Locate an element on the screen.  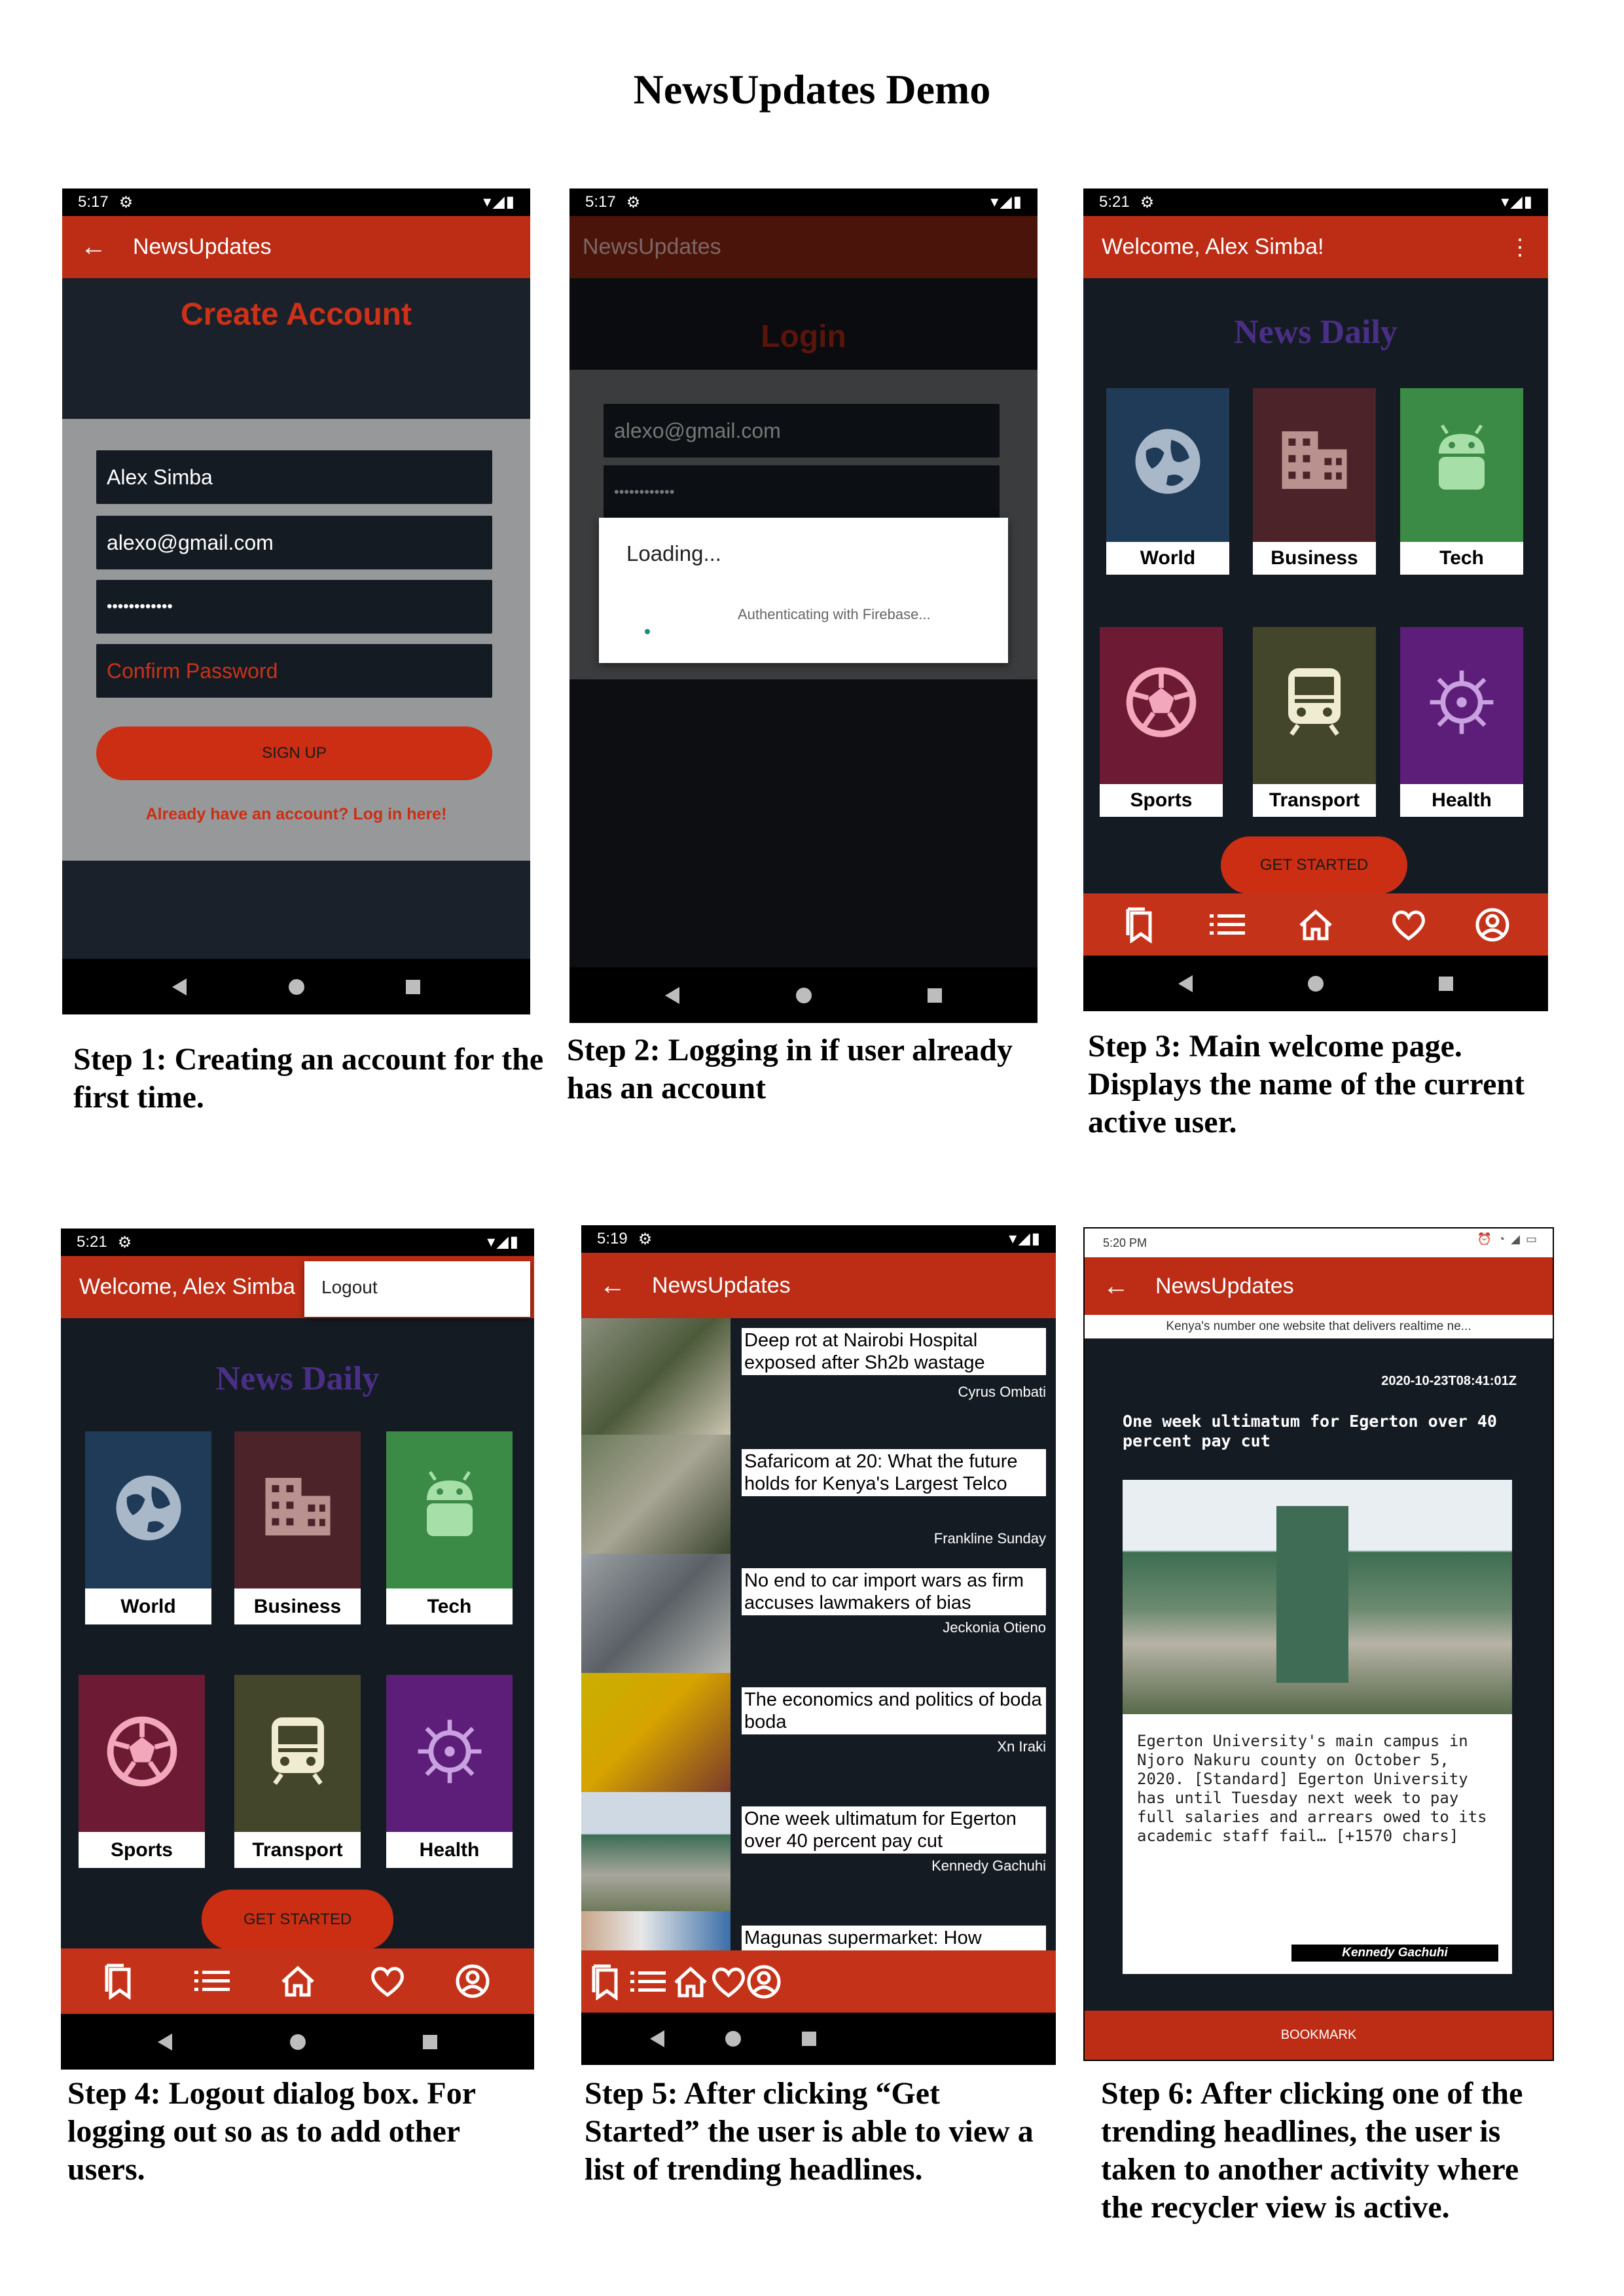
article-author: Kennedy Gachuhi is located at coordinates (989, 1865).